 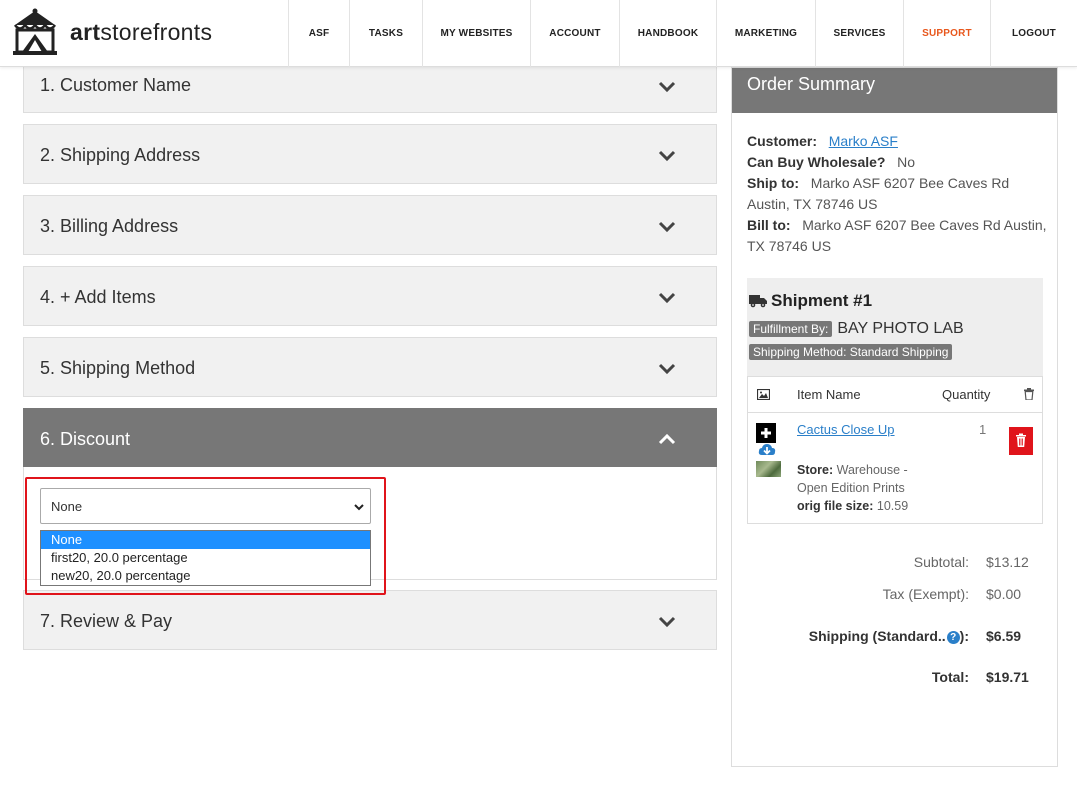 What do you see at coordinates (106, 621) in the screenshot?
I see `step-title: 7. Review & Pay` at bounding box center [106, 621].